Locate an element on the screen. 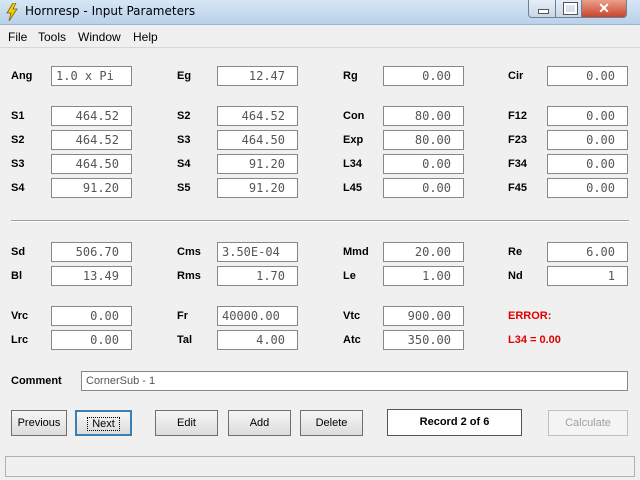 This screenshot has height=480, width=640. field-l45: 0.00 is located at coordinates (423, 188).